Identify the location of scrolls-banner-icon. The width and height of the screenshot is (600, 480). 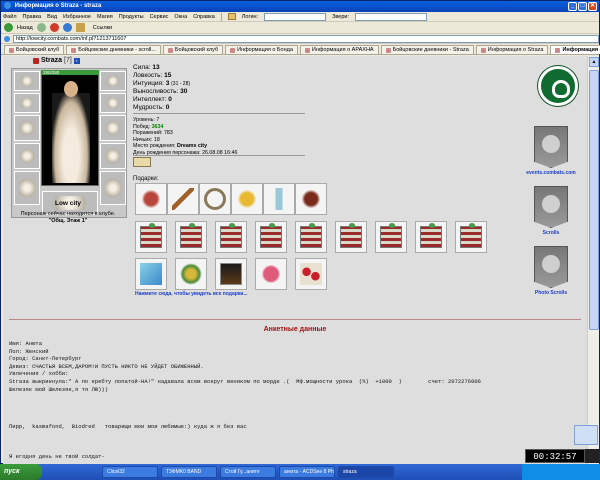
(551, 207).